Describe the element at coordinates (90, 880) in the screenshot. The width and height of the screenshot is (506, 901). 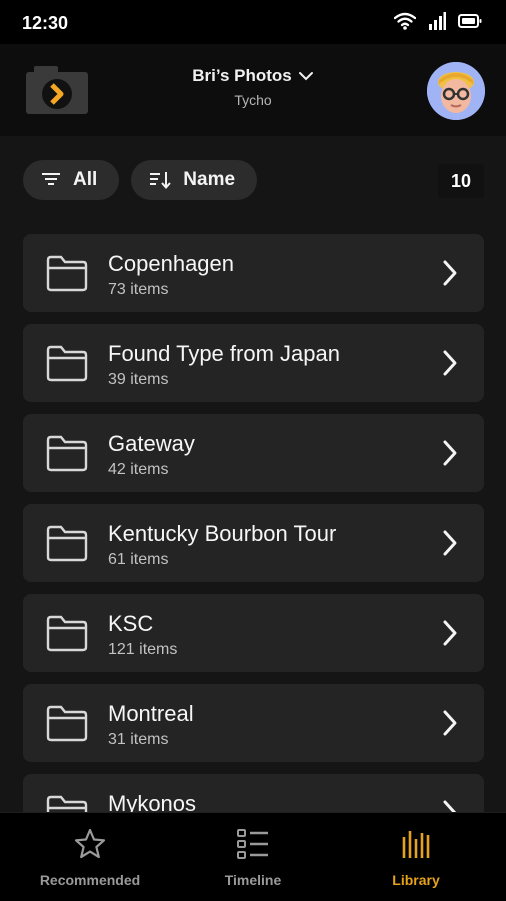
I see `tab-recommended-label: Recommended` at that location.